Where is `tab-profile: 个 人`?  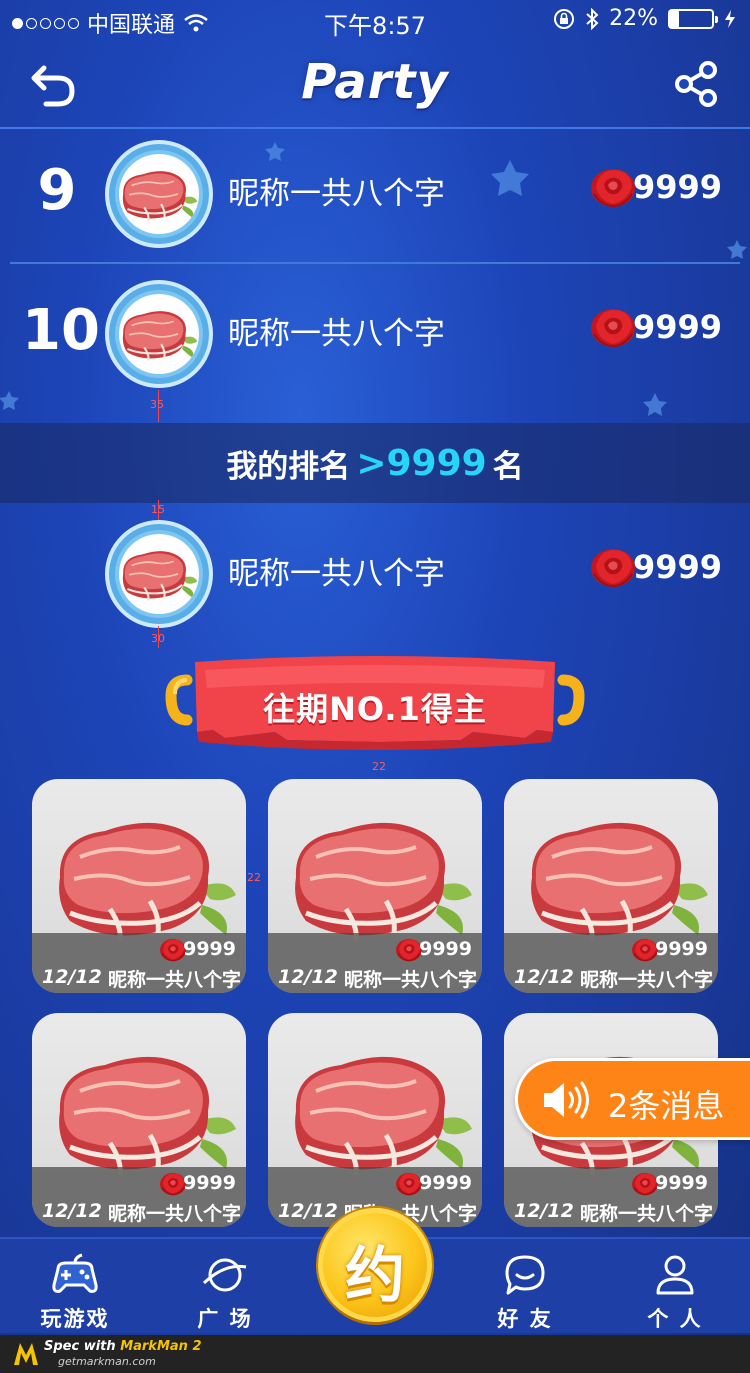 tab-profile: 个 人 is located at coordinates (675, 1287).